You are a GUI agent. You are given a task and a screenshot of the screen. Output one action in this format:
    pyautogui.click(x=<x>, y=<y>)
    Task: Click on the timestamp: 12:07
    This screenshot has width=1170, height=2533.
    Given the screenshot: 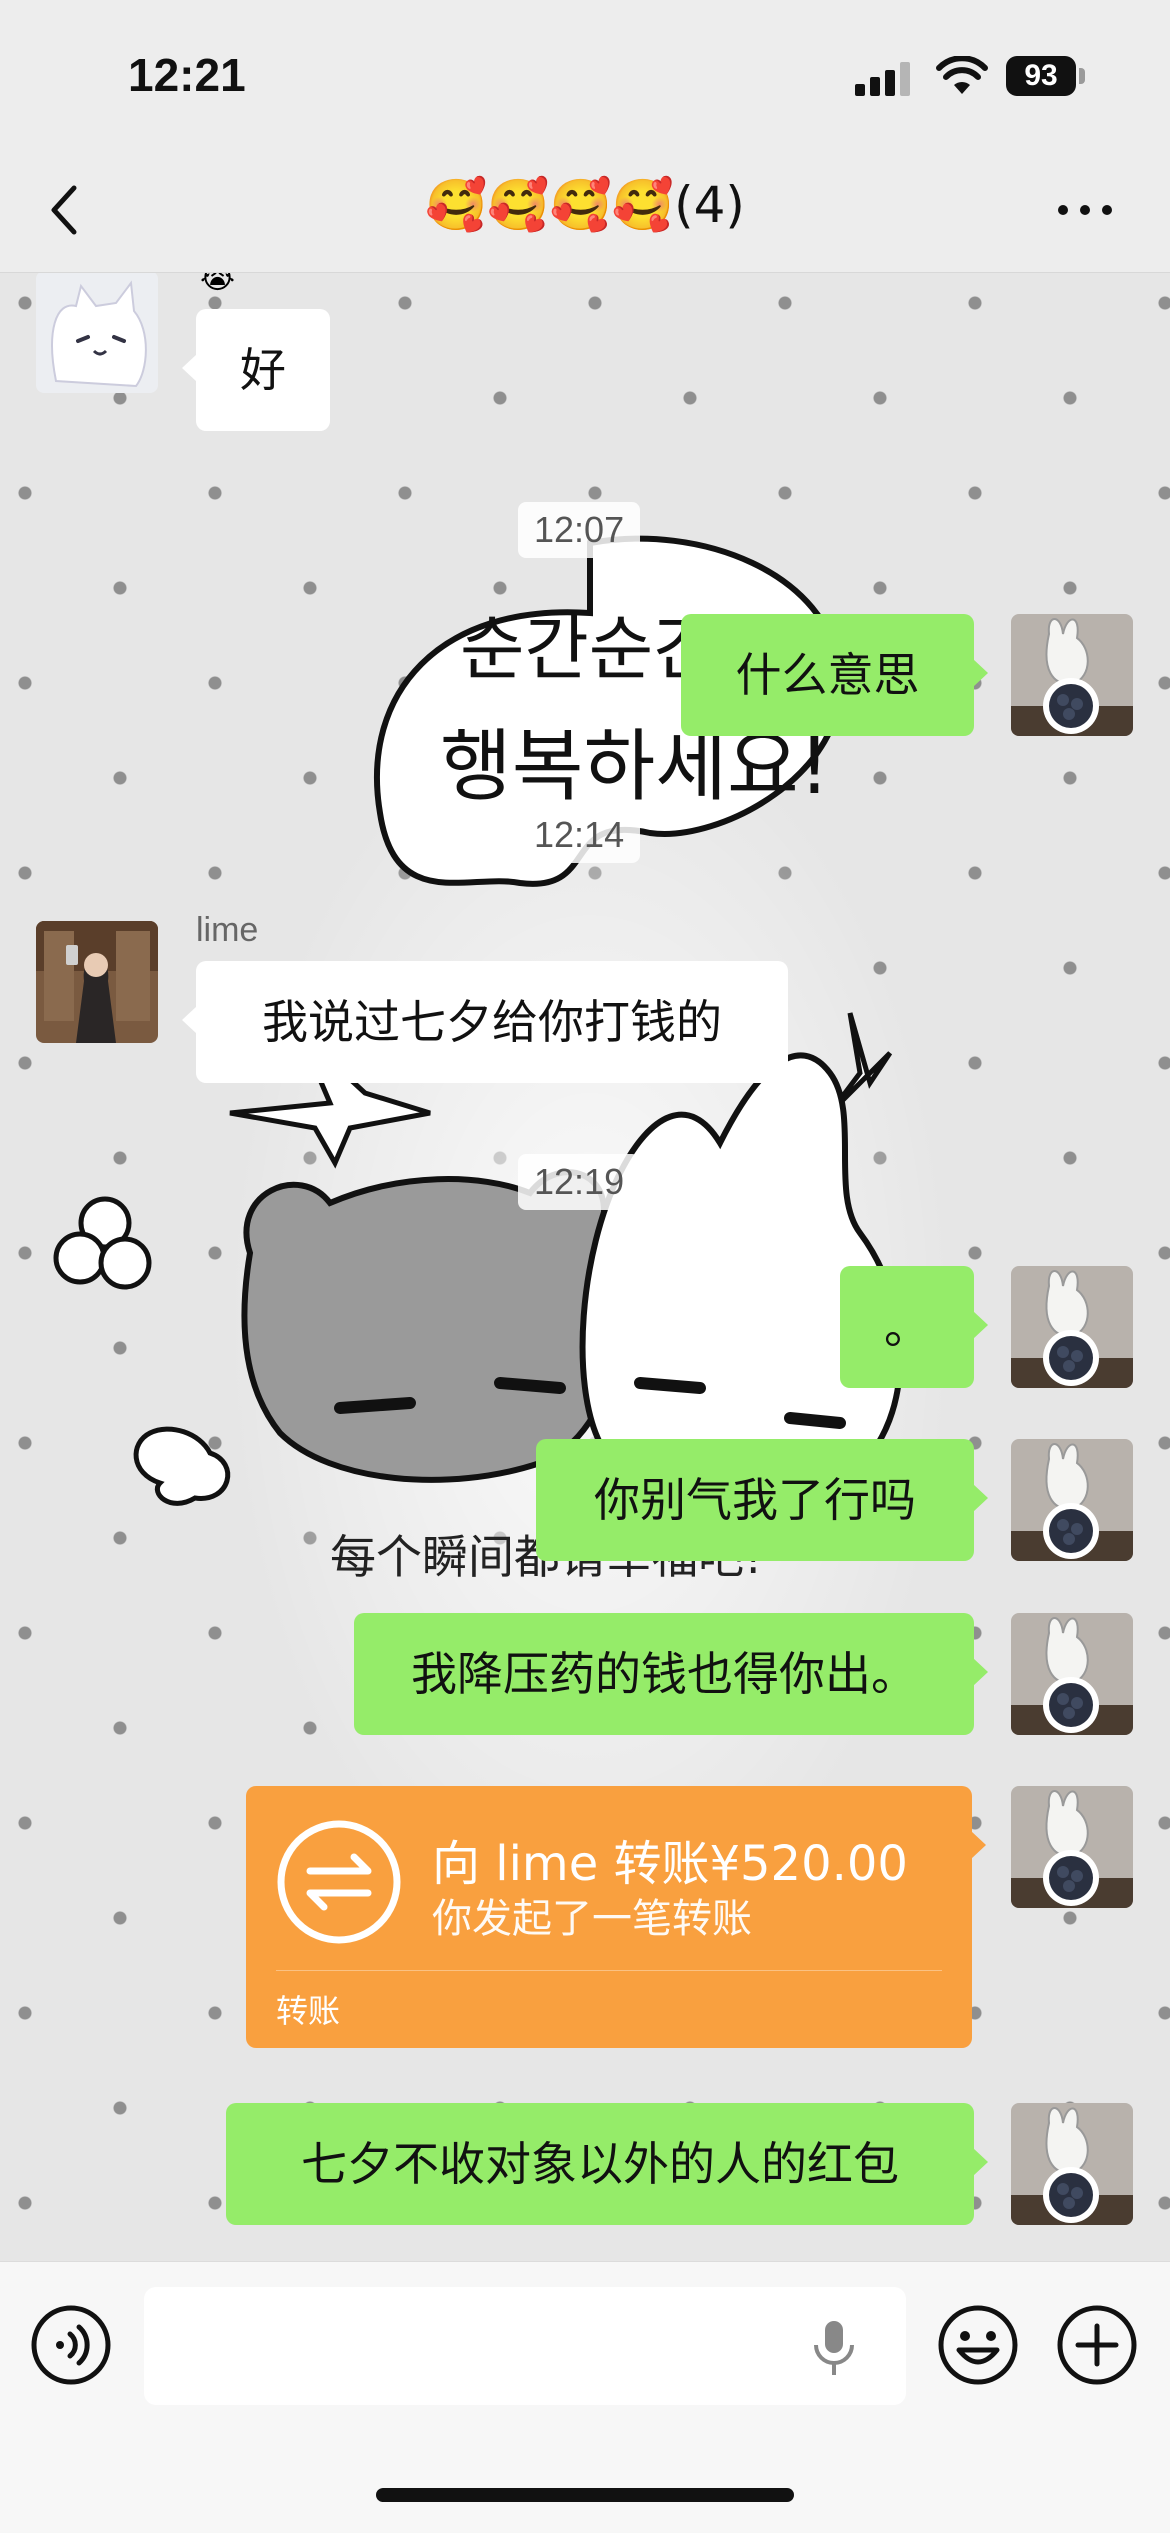 What is the action you would take?
    pyautogui.click(x=579, y=530)
    